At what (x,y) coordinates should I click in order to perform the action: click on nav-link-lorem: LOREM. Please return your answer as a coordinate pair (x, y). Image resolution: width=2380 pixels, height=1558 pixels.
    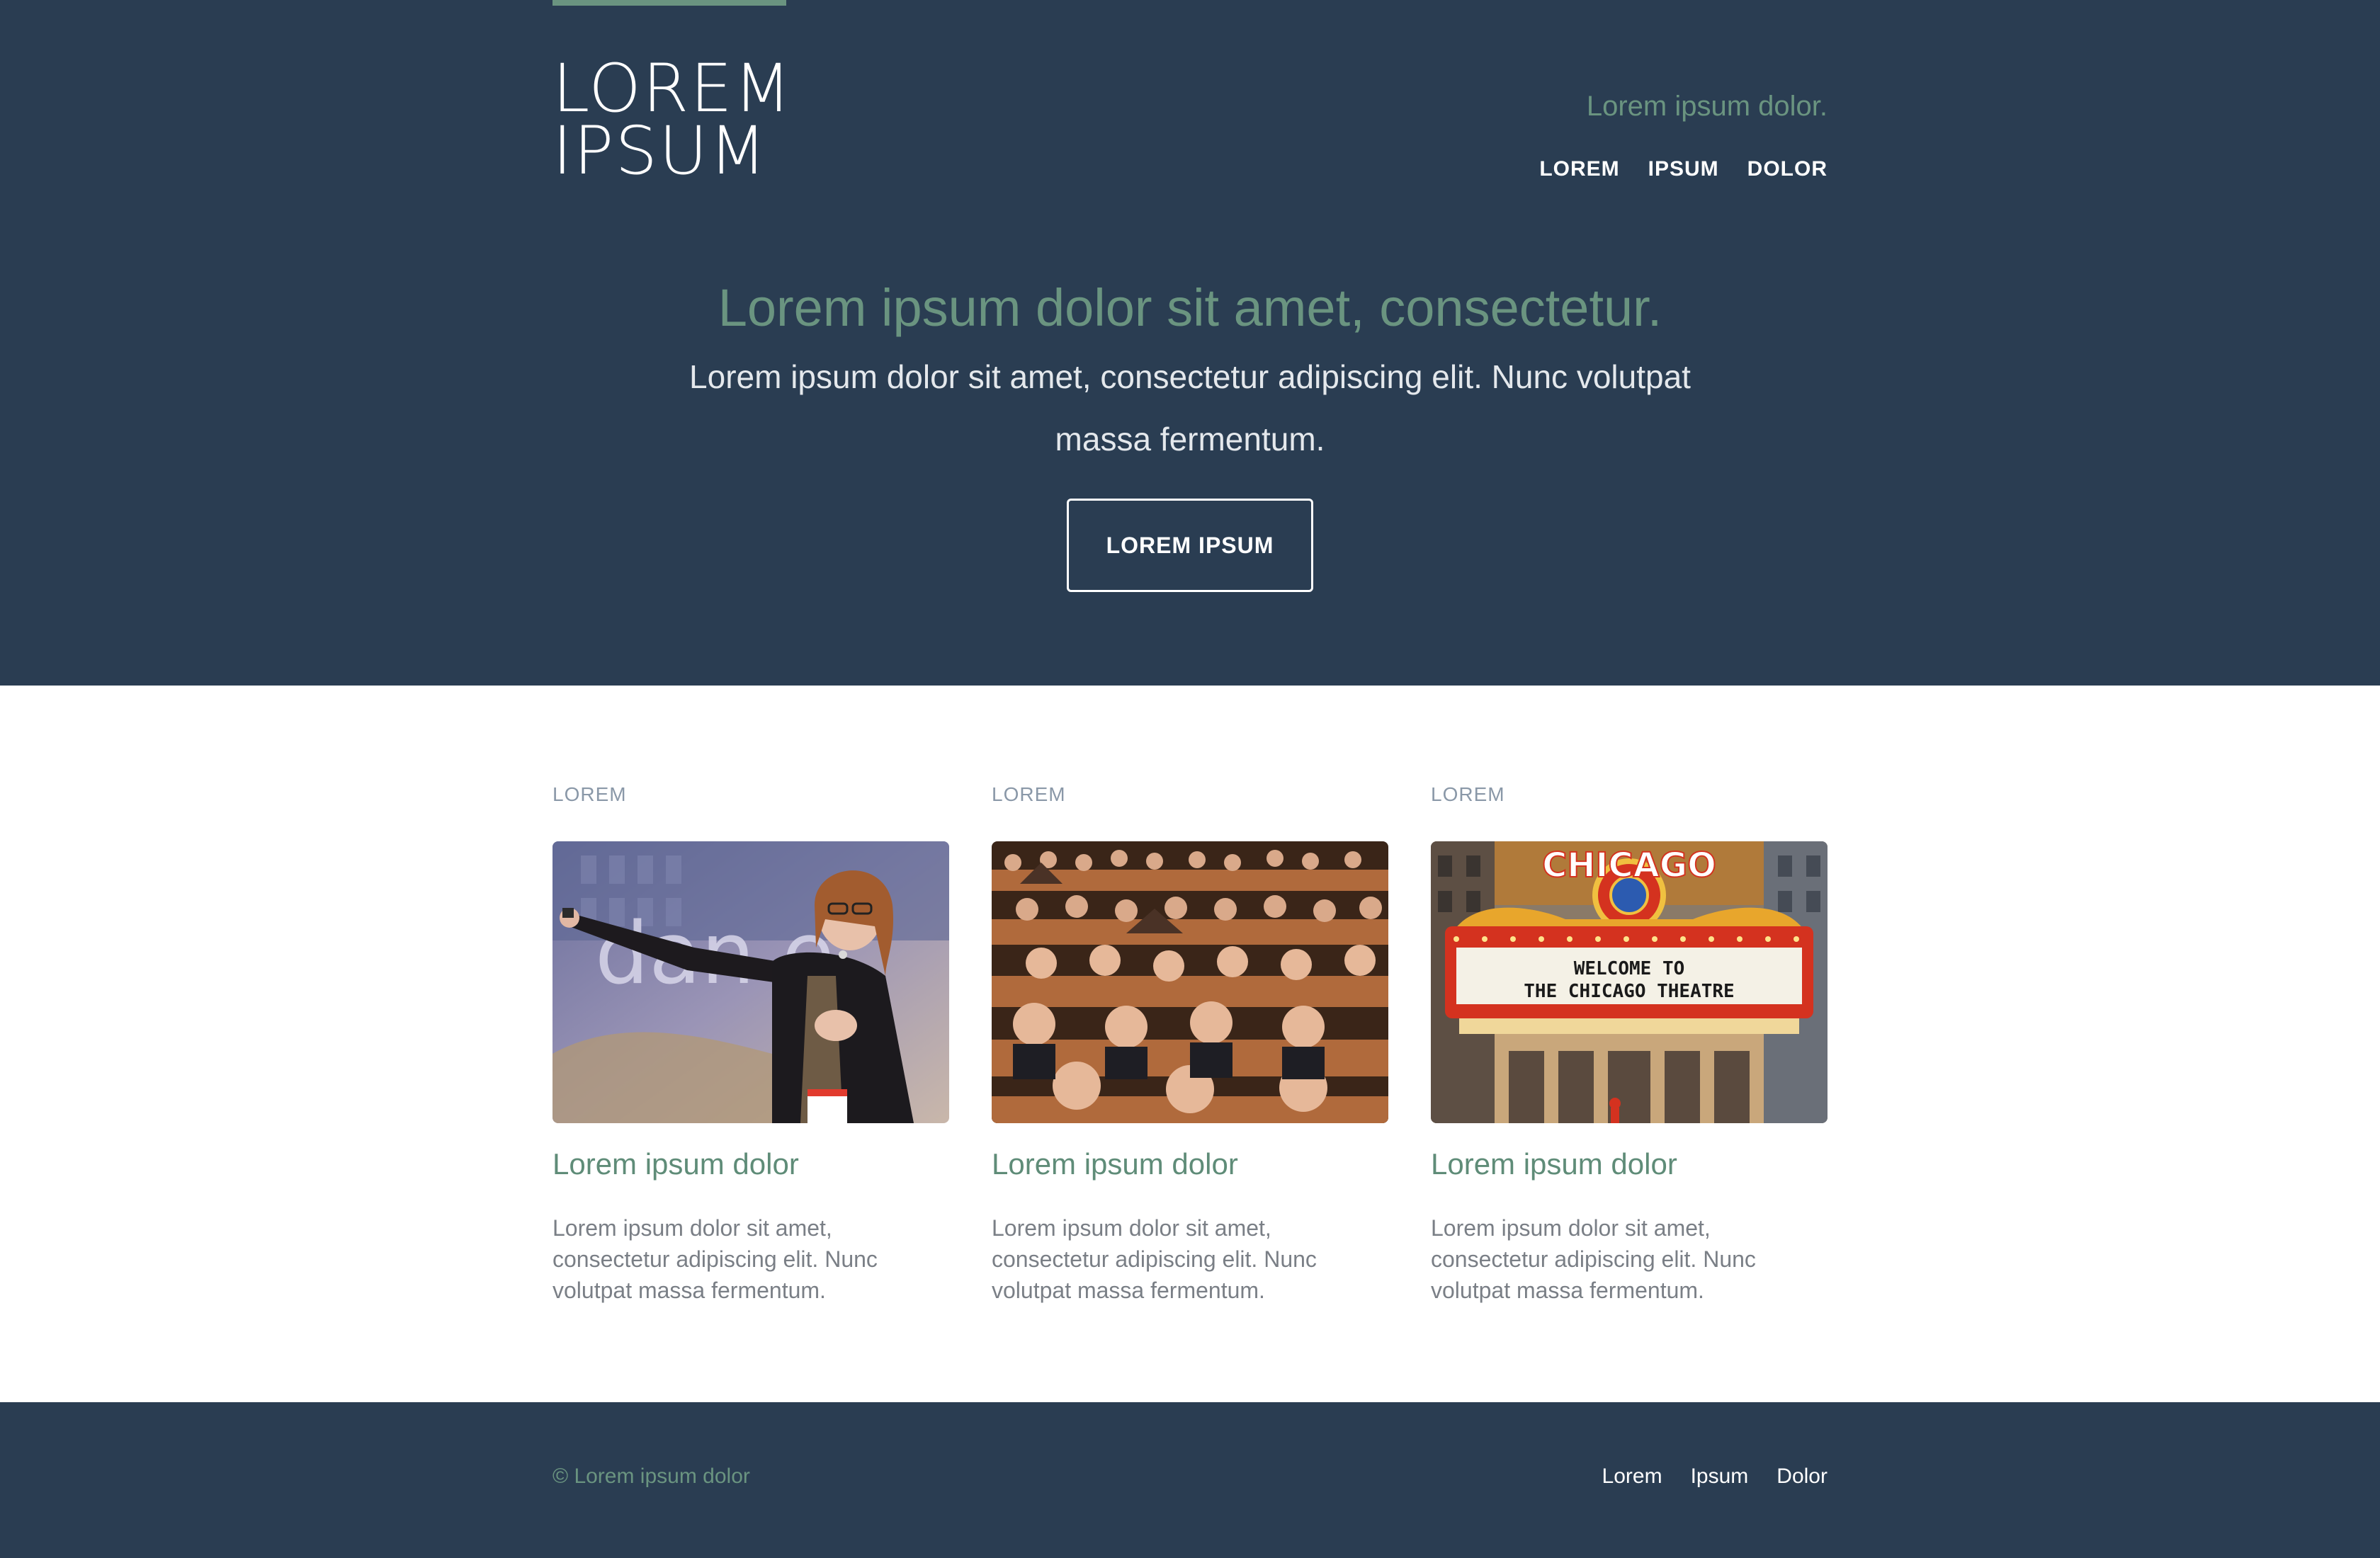
    Looking at the image, I should click on (1579, 169).